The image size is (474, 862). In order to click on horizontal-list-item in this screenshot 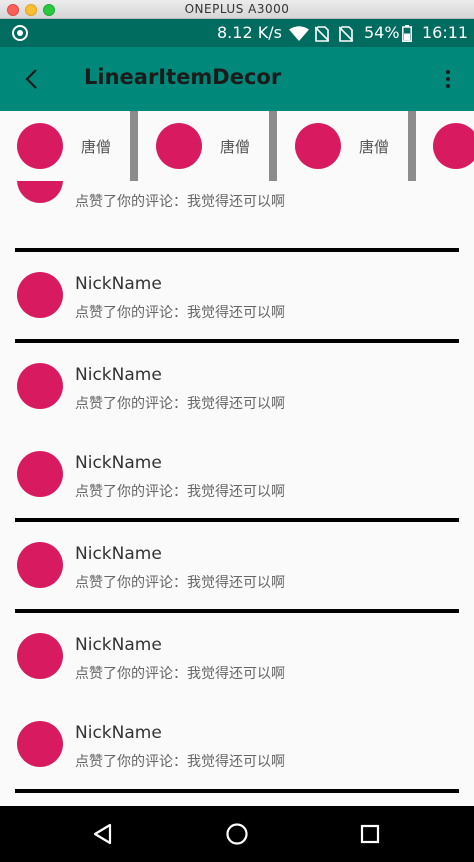, I will do `click(453, 146)`.